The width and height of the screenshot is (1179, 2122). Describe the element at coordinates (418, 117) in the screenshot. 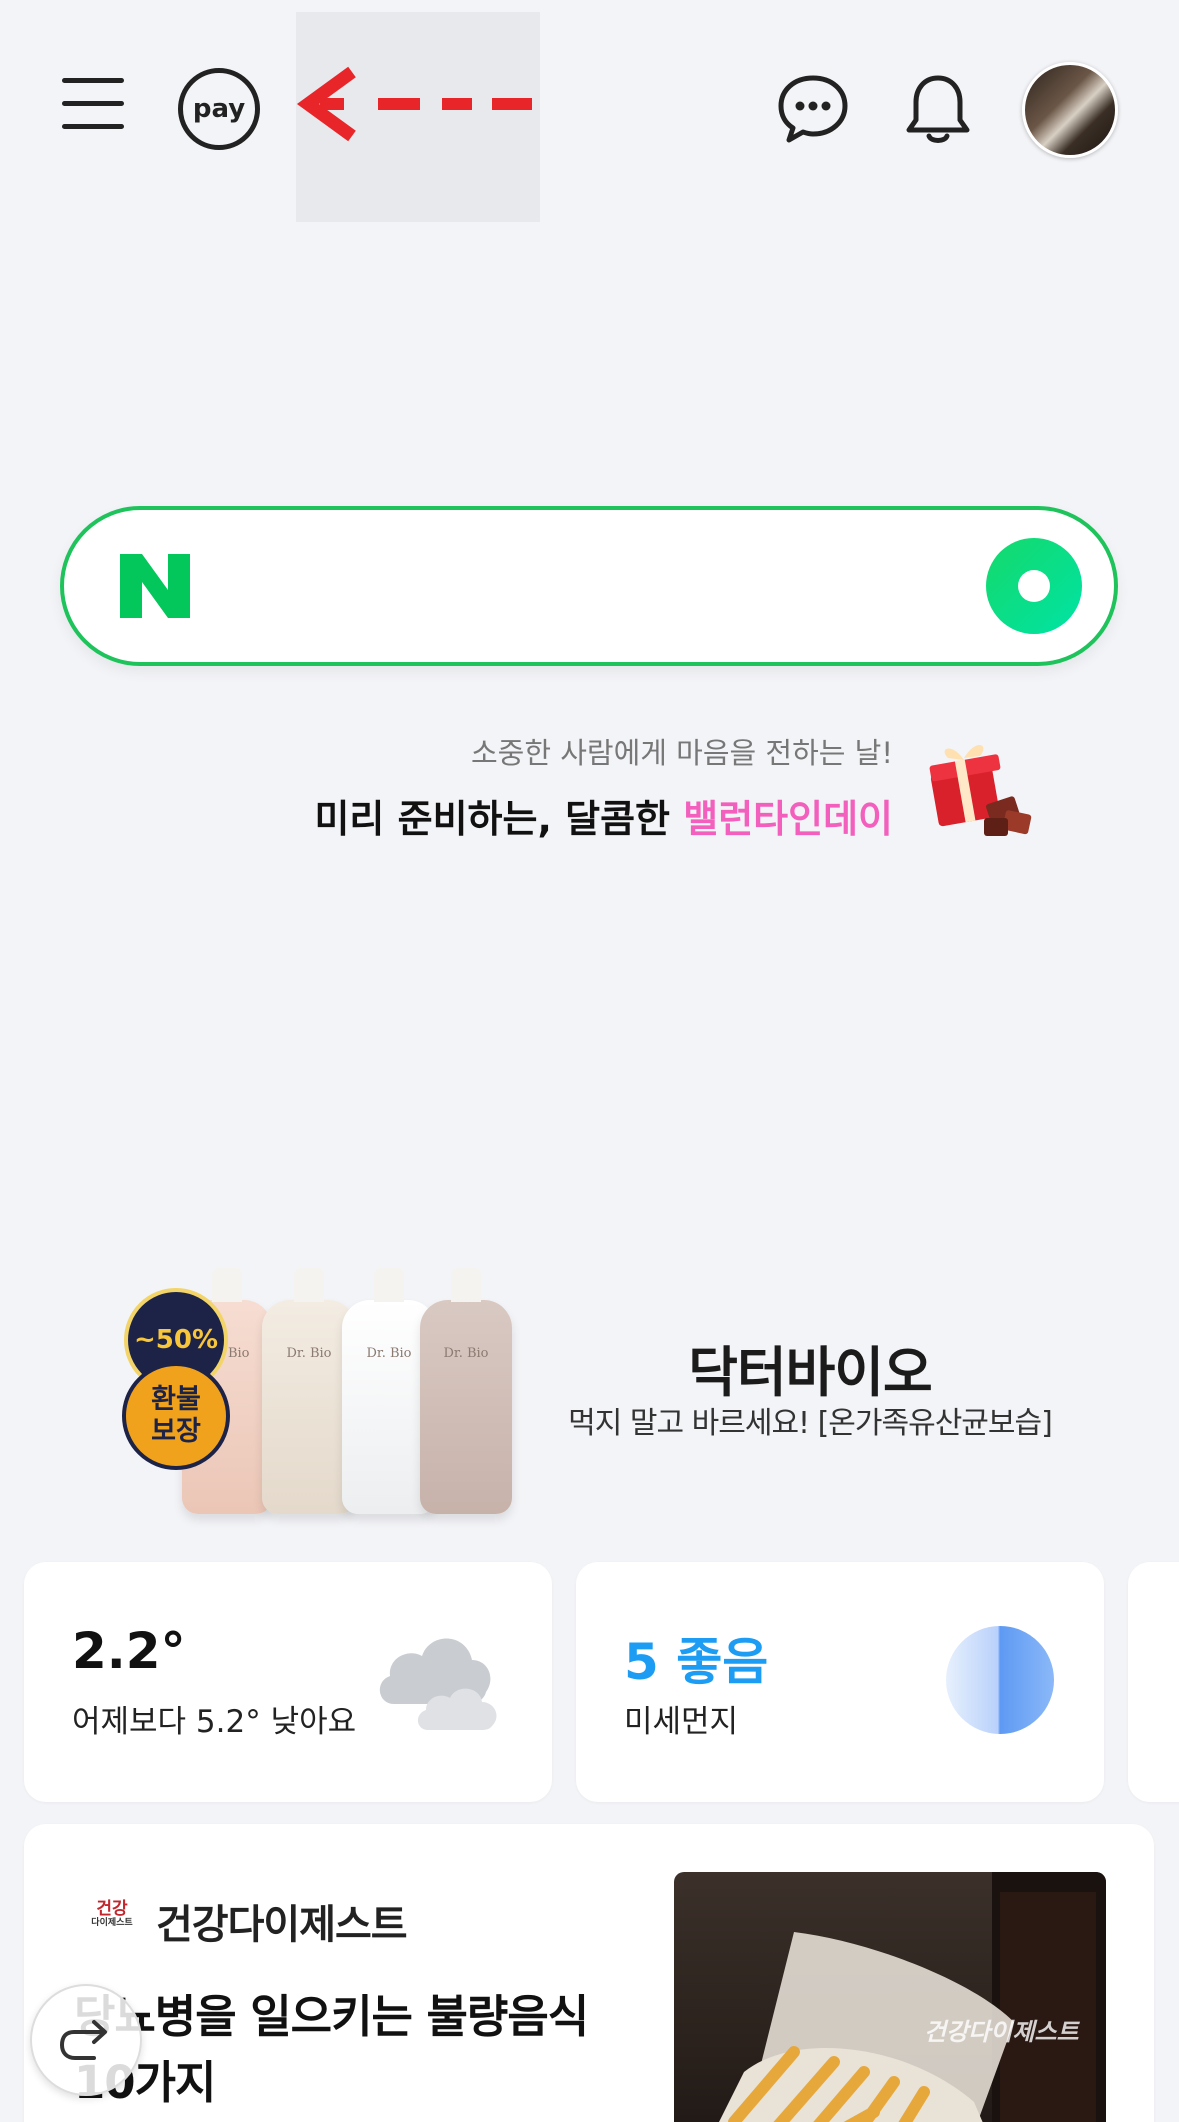

I see `red-dashed-left-arrow-icon` at that location.